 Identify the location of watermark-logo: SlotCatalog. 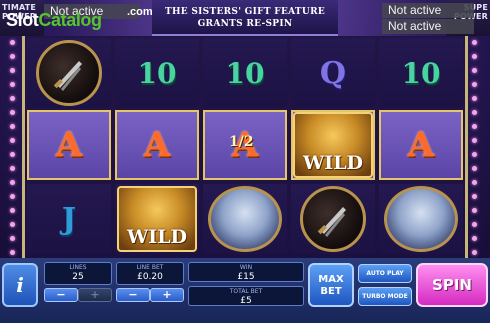
(54, 20).